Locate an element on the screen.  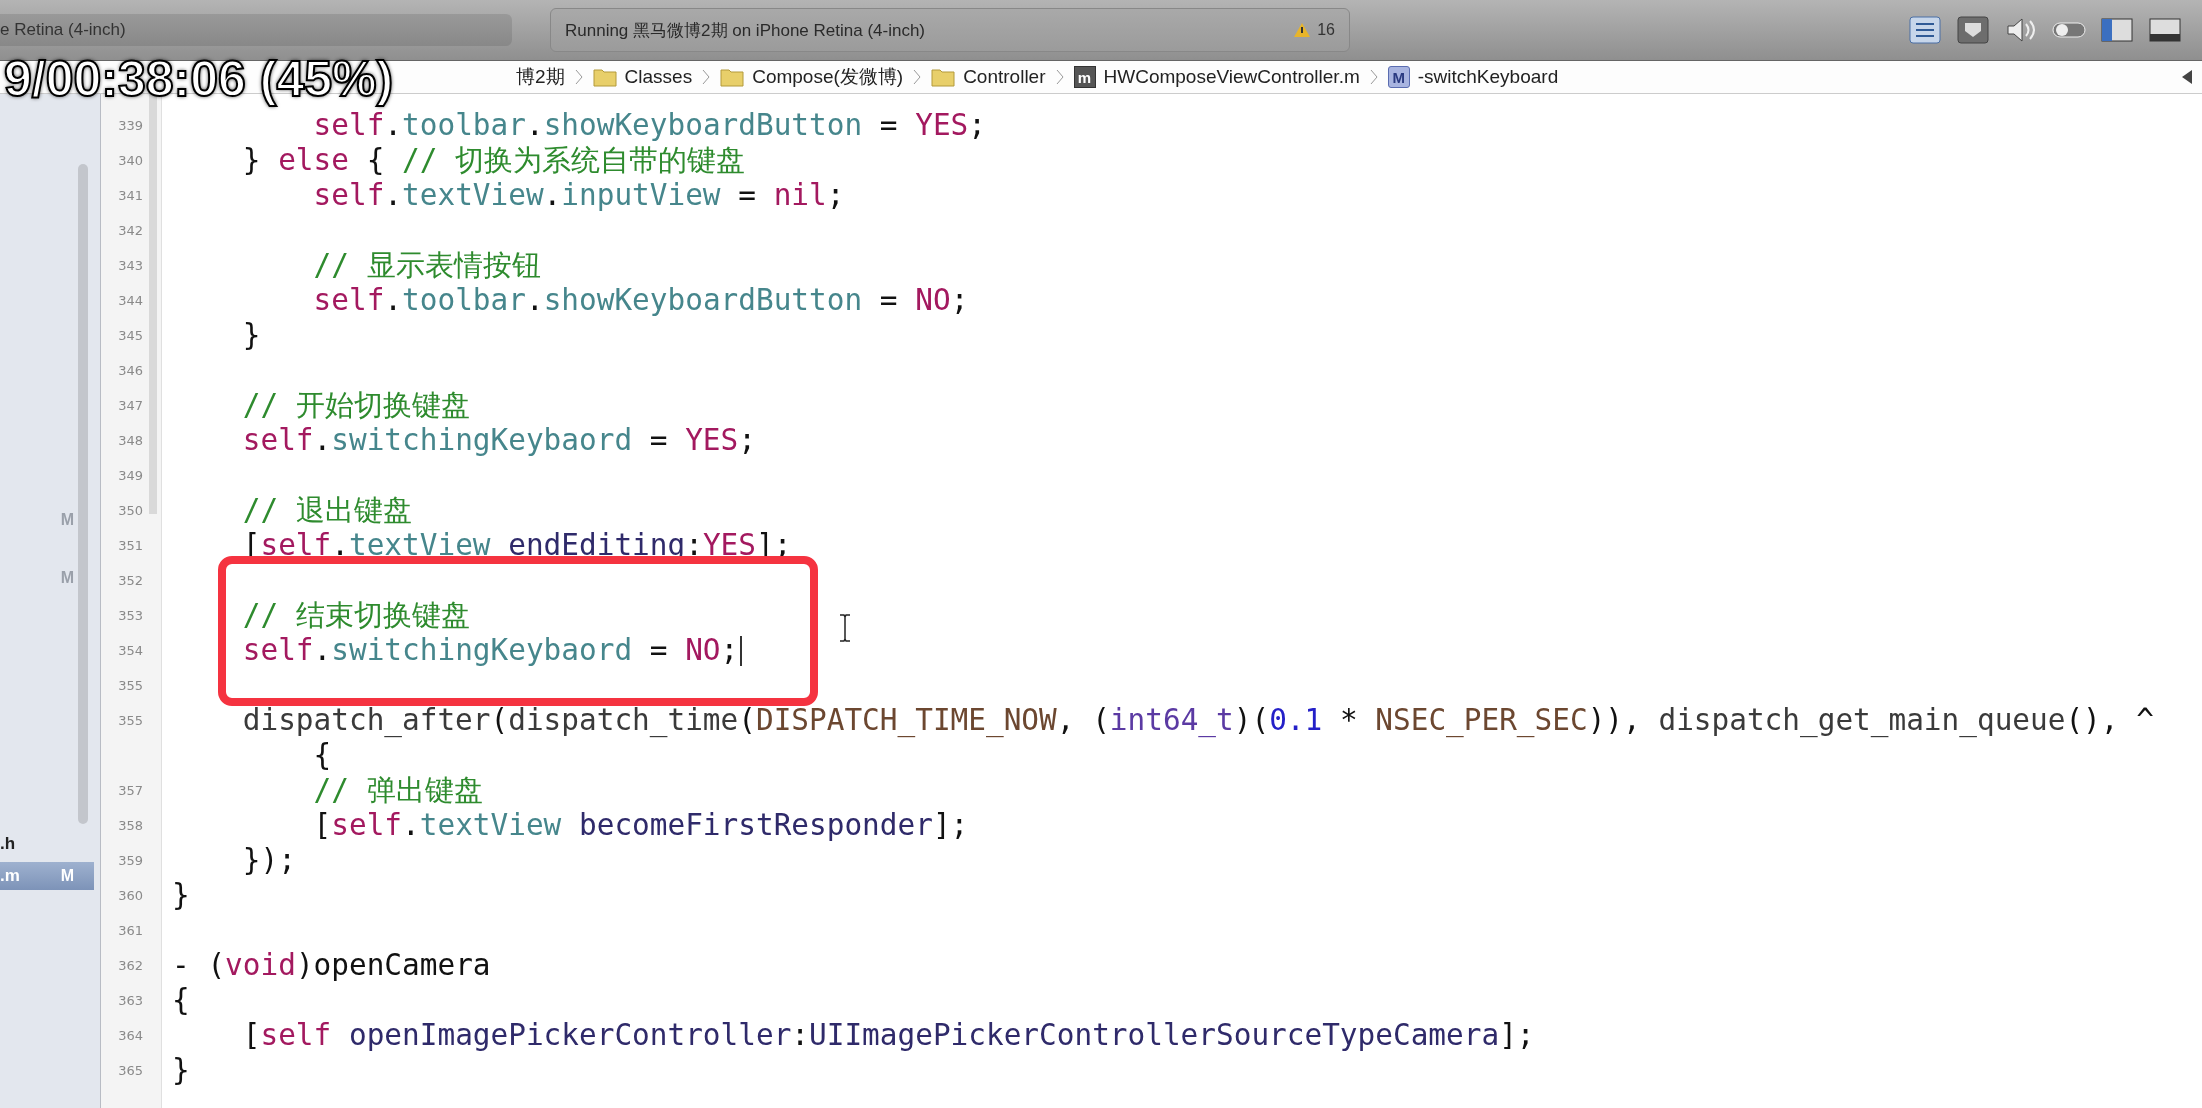
assistant-editor-icon is located at coordinates (1973, 30).